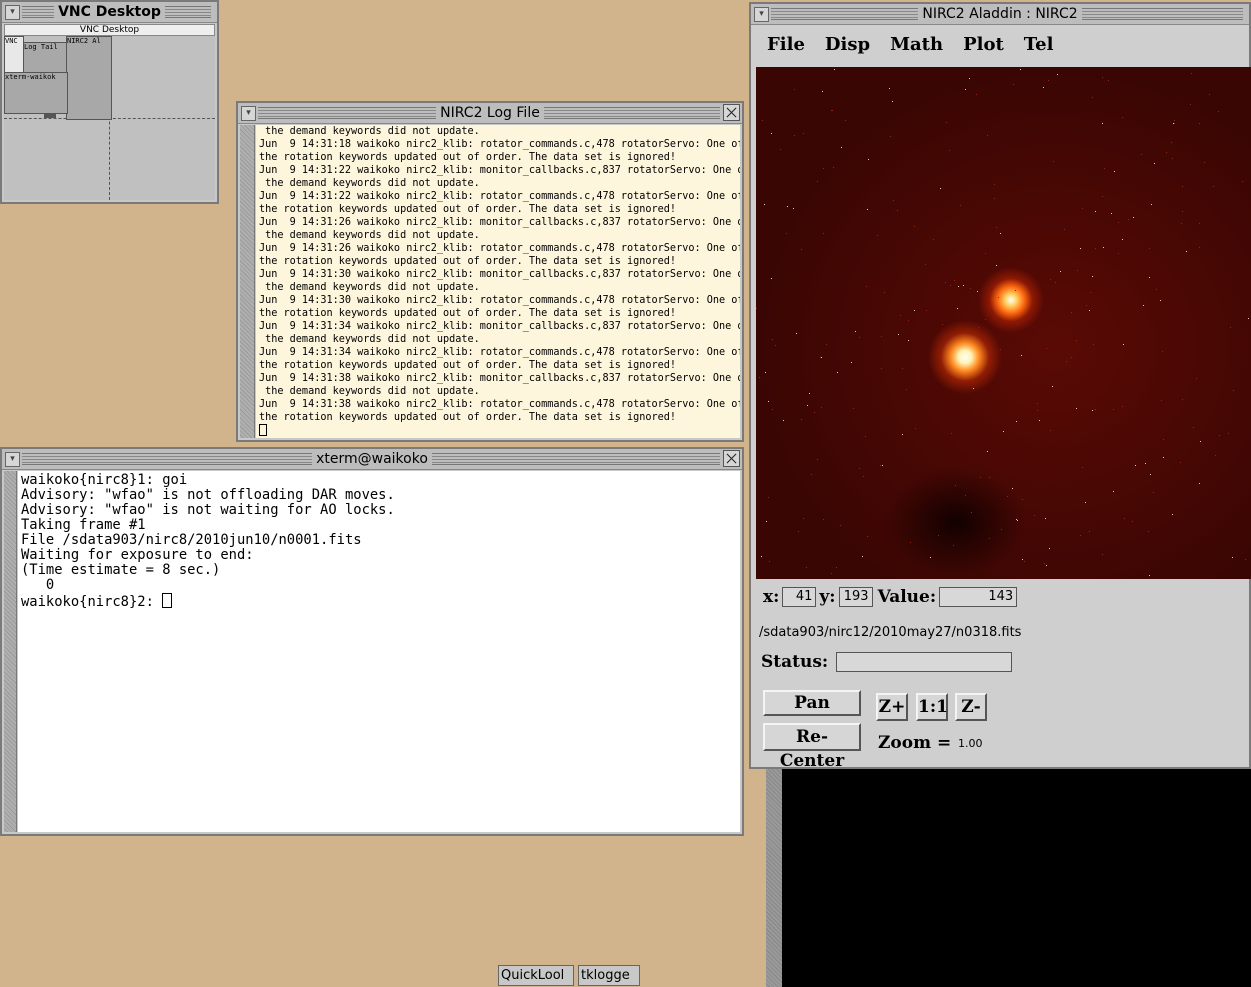 This screenshot has height=987, width=1251. I want to click on menu-plot: Plot, so click(983, 44).